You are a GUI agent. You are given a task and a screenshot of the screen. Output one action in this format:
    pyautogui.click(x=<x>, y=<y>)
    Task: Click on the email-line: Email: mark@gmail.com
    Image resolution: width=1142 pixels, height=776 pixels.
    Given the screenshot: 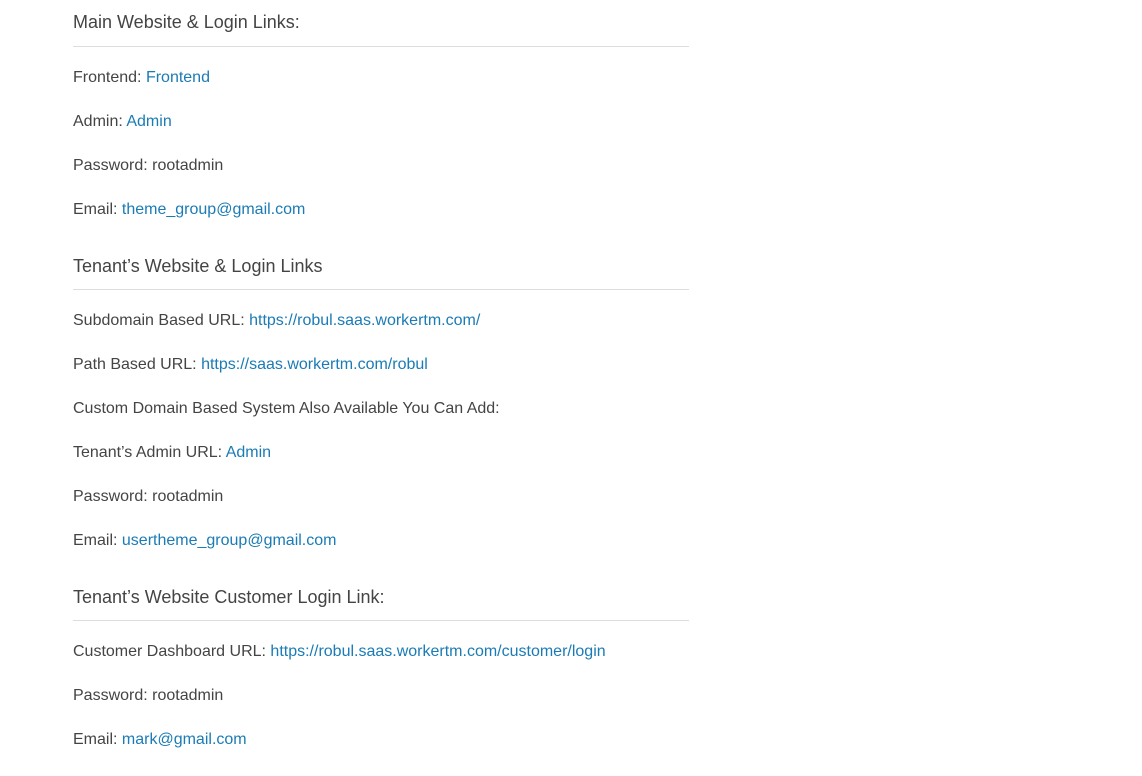 What is the action you would take?
    pyautogui.click(x=381, y=752)
    